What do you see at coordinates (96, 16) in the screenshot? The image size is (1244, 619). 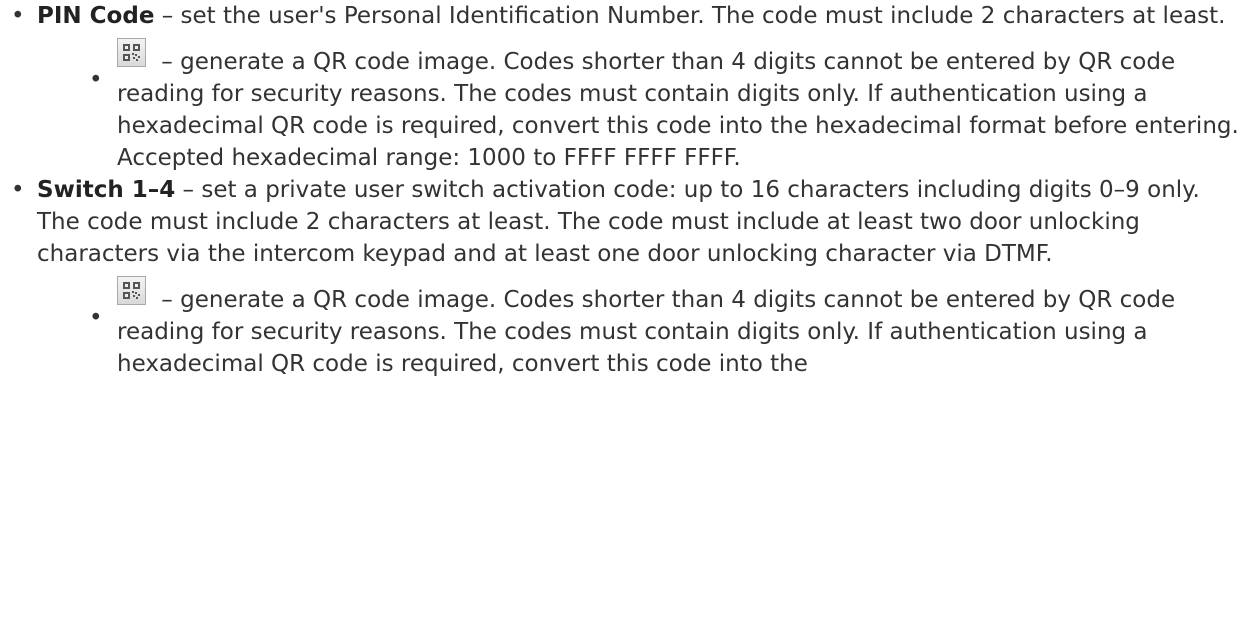 I see `term-pin-code: PIN Code` at bounding box center [96, 16].